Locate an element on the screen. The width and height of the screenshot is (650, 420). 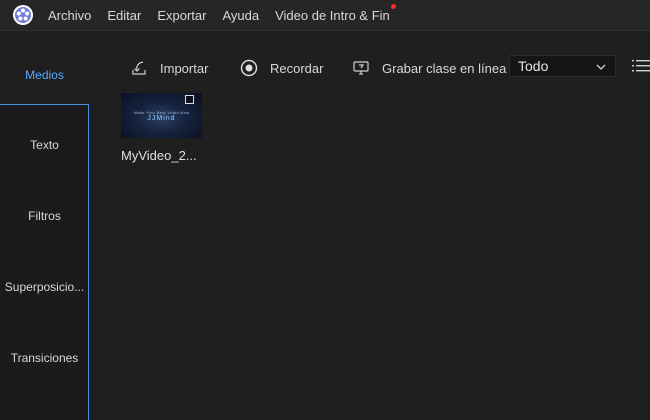
menu-video-intro-fin-label: Video de Intro & Fin is located at coordinates (332, 15).